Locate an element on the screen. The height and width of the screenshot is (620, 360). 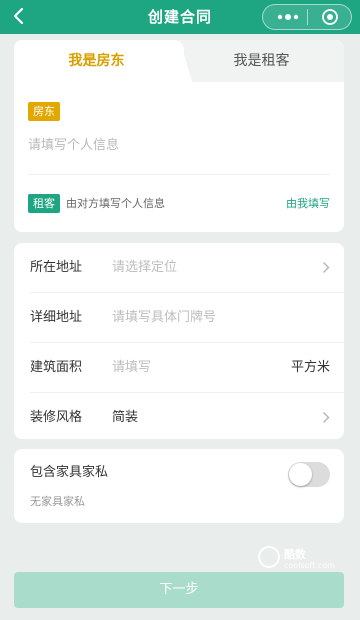
furniture-status: 无家具家私 is located at coordinates (57, 501).